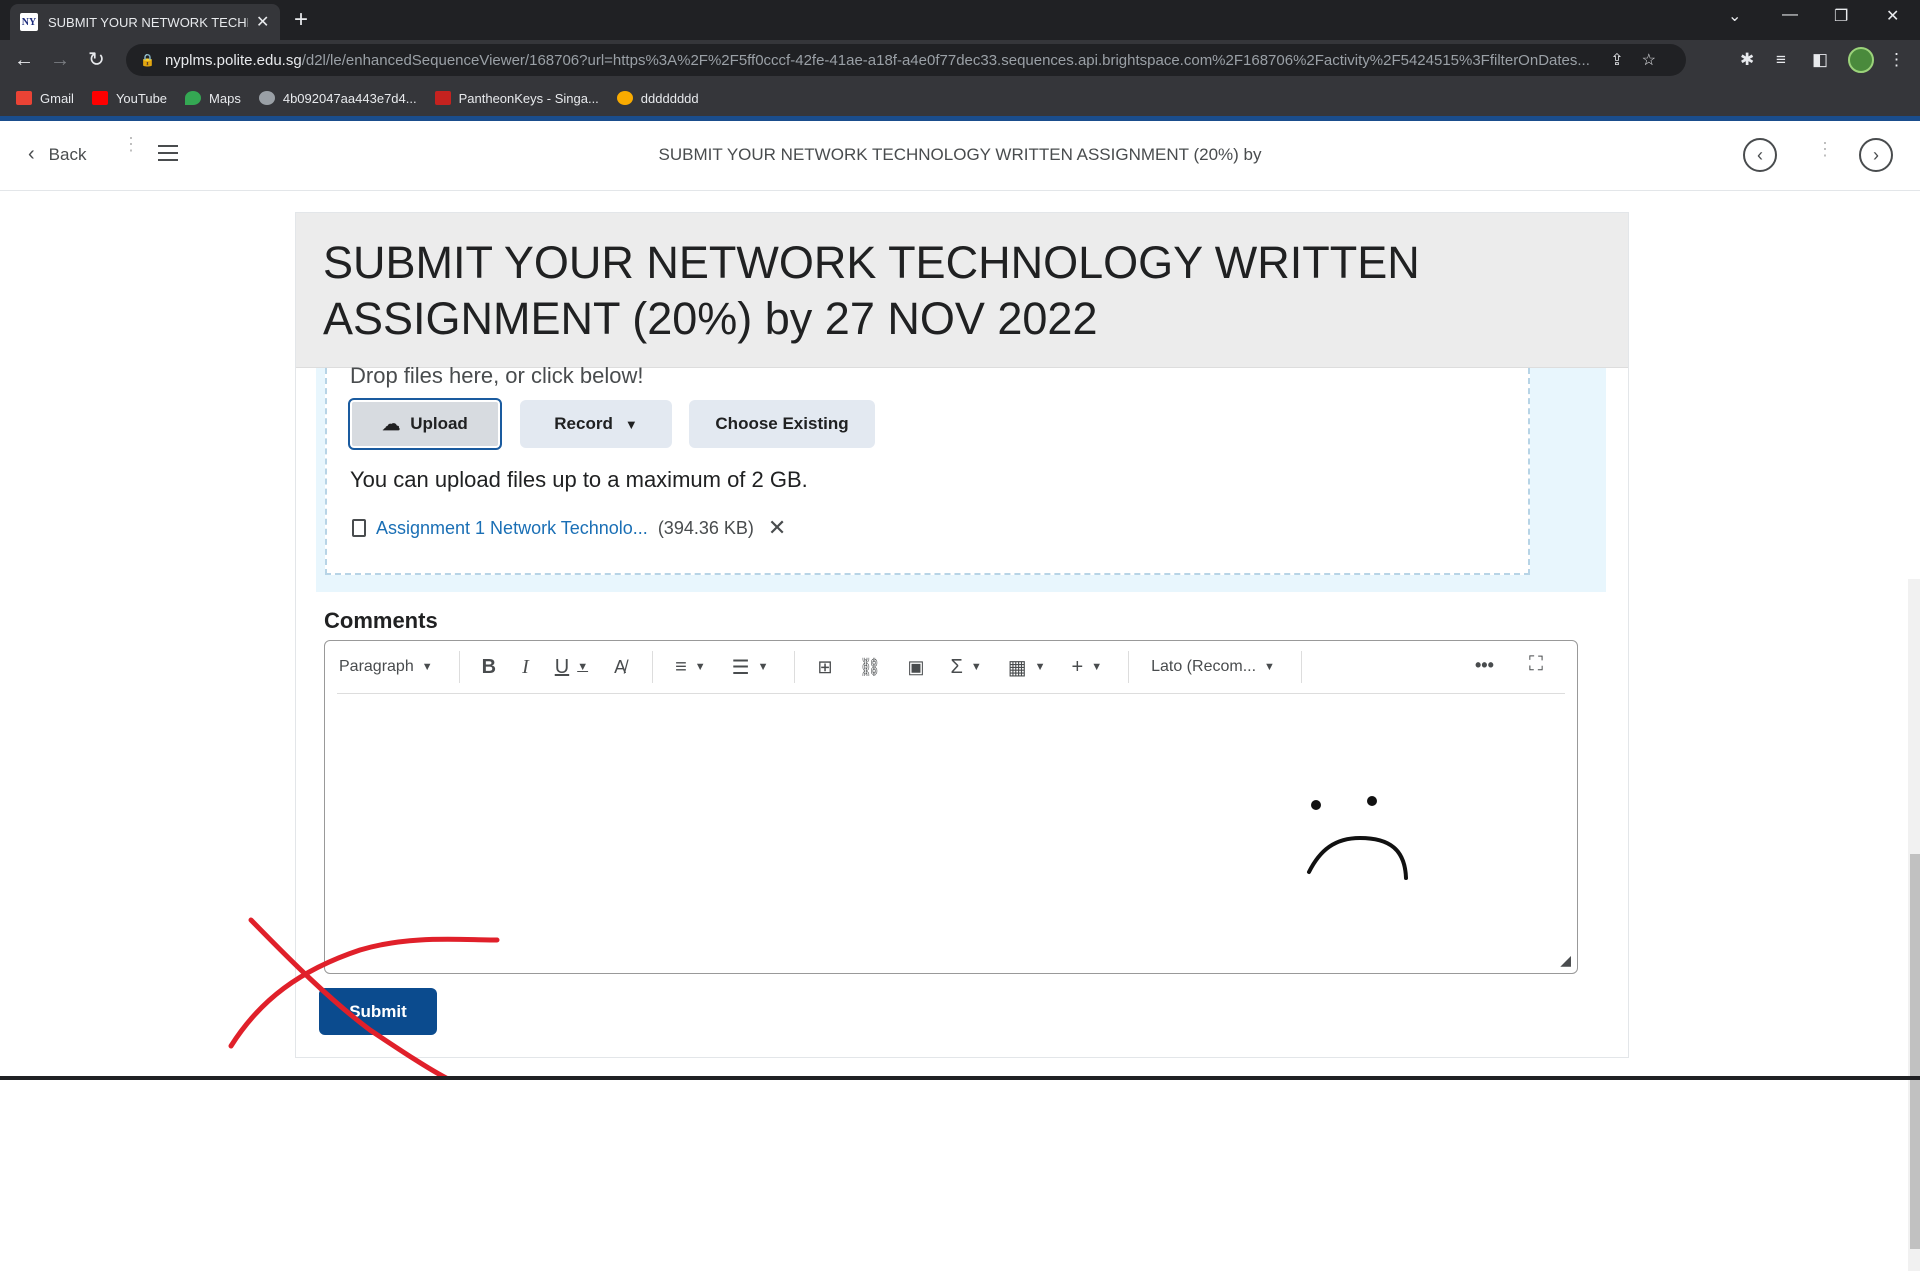  I want to click on choose-existing-button: Choose Existing, so click(782, 424).